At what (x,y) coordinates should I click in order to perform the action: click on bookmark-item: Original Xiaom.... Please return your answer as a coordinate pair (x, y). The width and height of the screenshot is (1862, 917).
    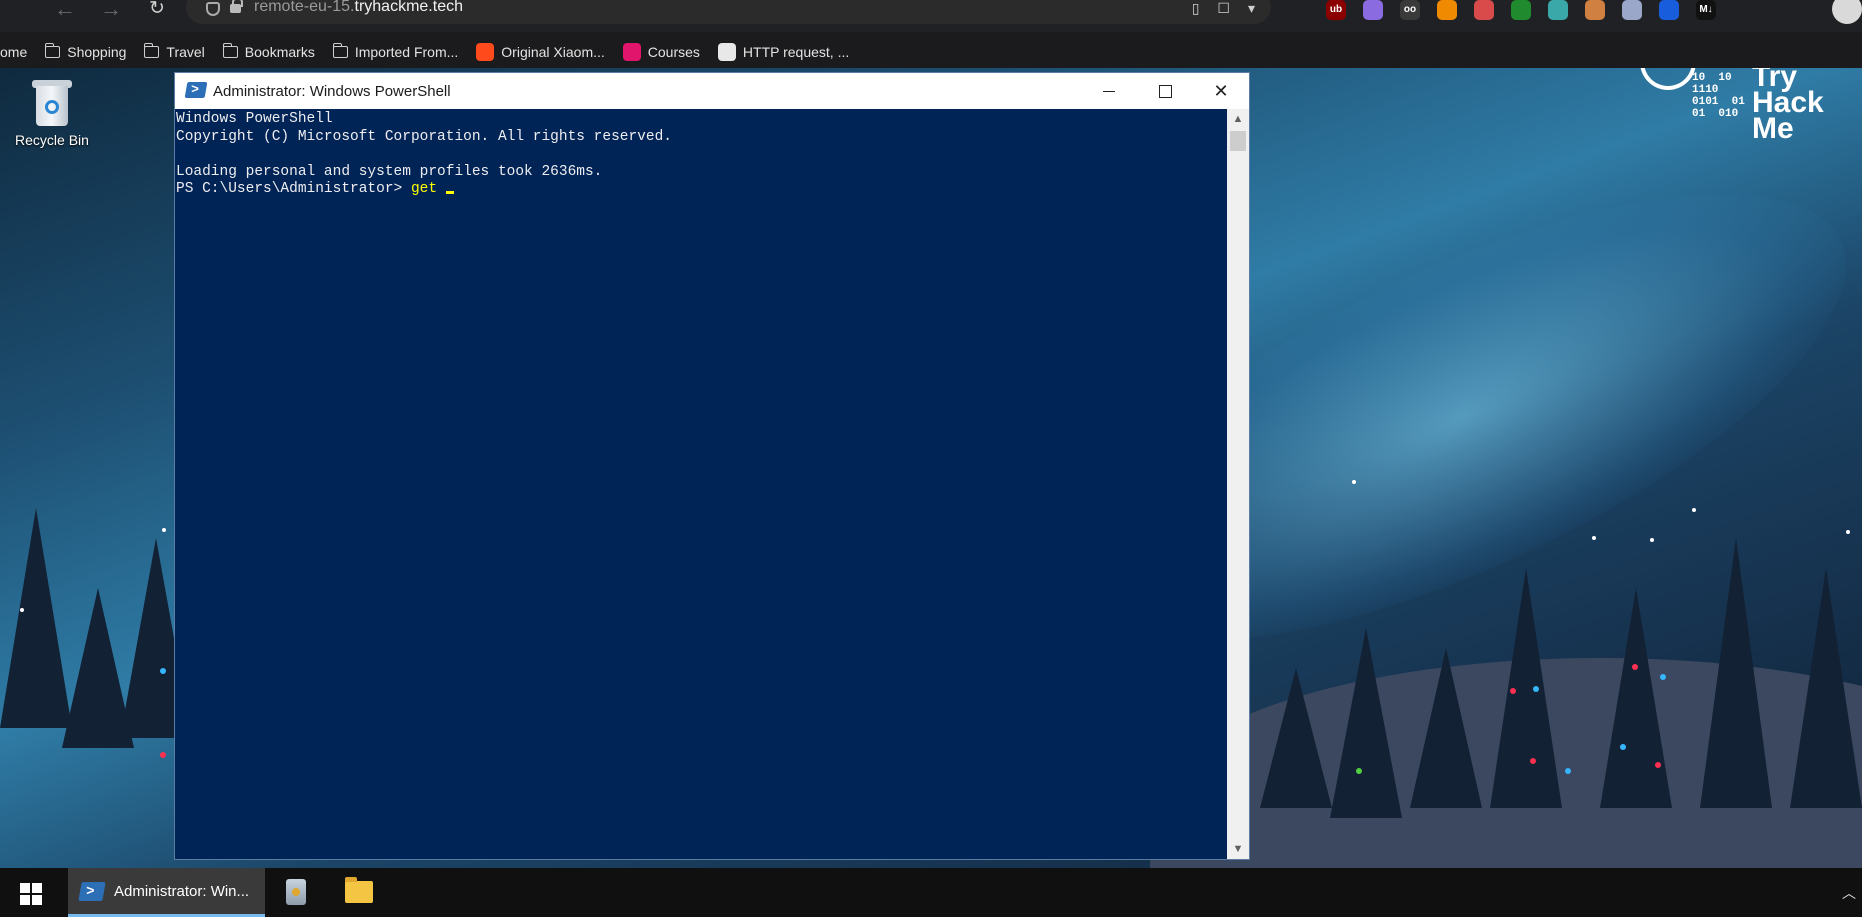
    Looking at the image, I should click on (540, 52).